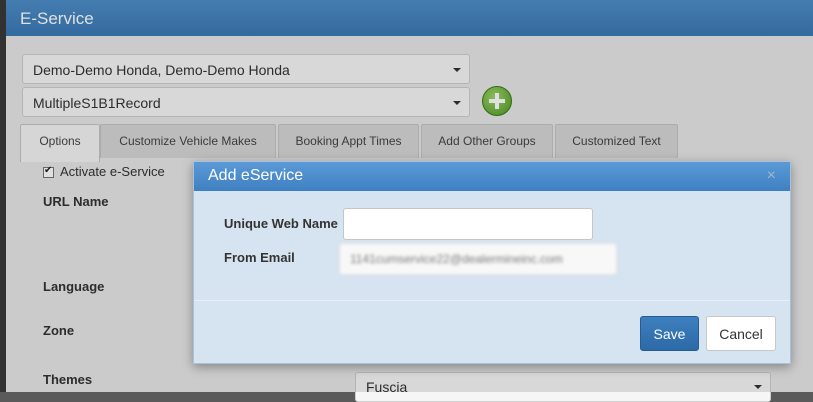  What do you see at coordinates (492, 176) in the screenshot?
I see `dialog-header: Add eService ×` at bounding box center [492, 176].